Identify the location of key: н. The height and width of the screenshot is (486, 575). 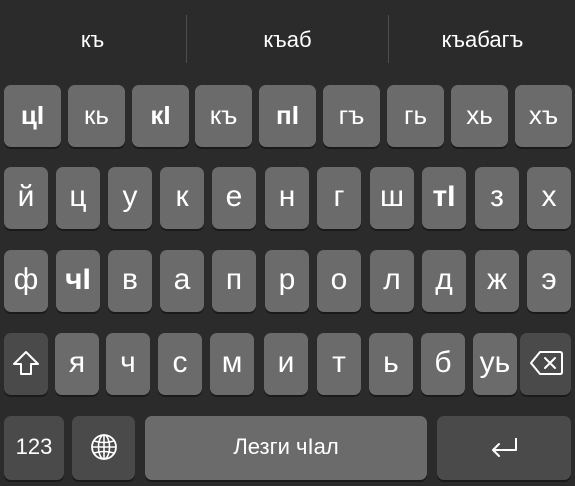
(287, 198).